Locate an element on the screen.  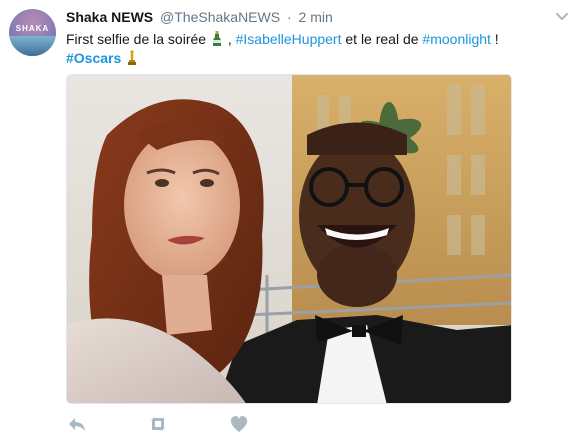
avatar-logo-text: SHAKA is located at coordinates (32, 28).